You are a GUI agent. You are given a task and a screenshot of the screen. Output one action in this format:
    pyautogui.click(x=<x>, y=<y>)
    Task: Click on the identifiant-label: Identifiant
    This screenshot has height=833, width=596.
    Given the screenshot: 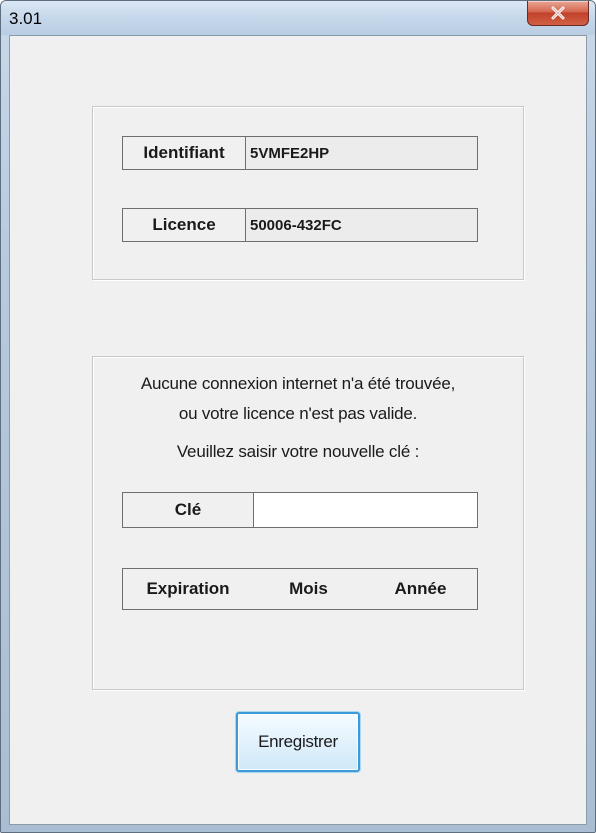 What is the action you would take?
    pyautogui.click(x=184, y=153)
    